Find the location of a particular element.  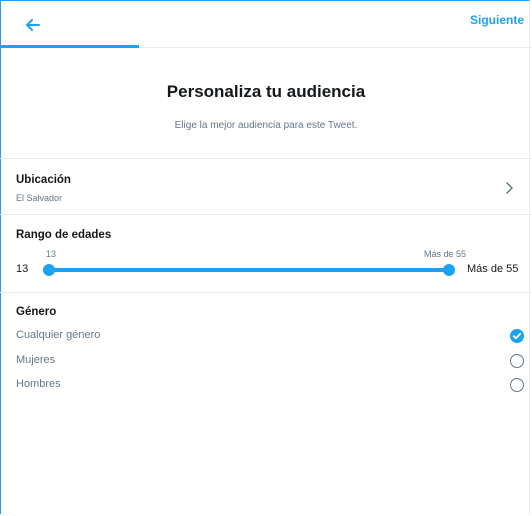

gender-option-any: Cualquier género is located at coordinates (58, 335).